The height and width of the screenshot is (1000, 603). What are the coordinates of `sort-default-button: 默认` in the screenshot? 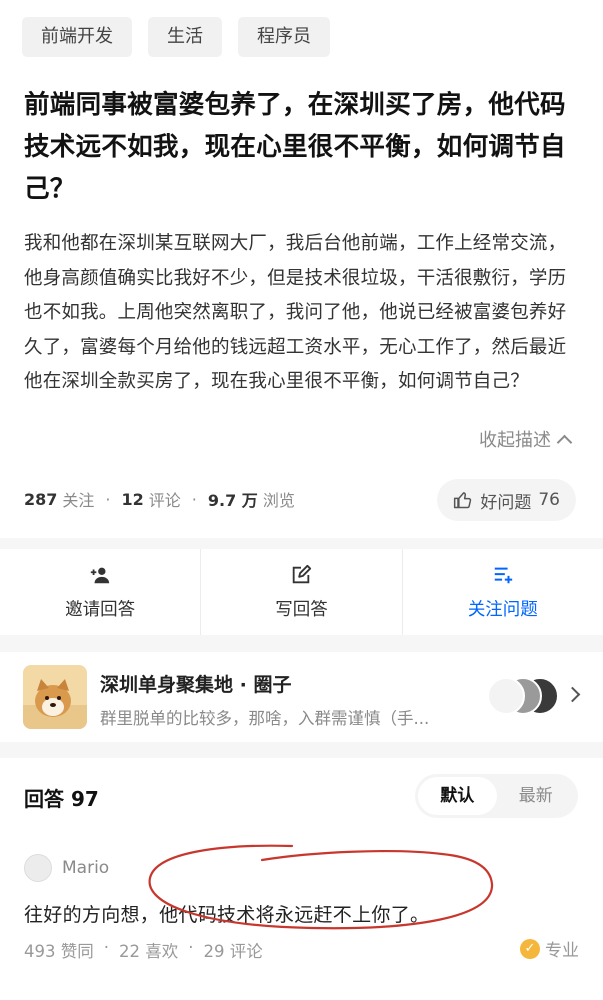 It's located at (457, 796).